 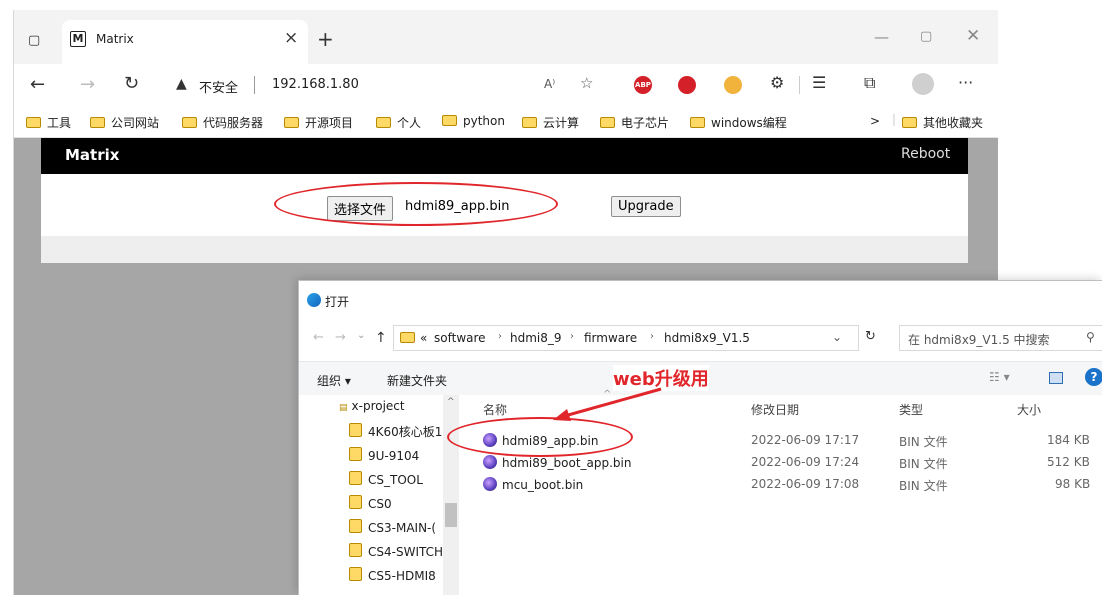 What do you see at coordinates (979, 340) in the screenshot?
I see `search-placeholder: 在 hdmi8x9_V1.5 中搜索` at bounding box center [979, 340].